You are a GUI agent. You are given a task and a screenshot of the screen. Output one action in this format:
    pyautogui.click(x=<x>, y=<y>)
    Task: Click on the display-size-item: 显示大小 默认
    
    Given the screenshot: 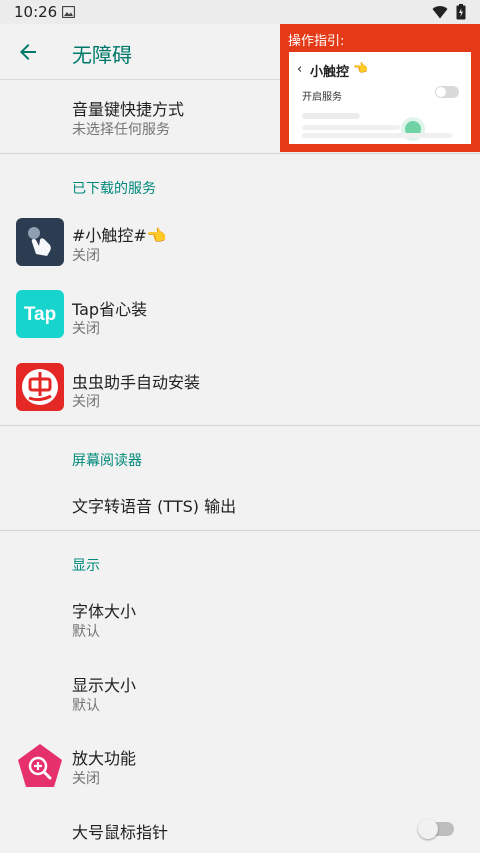 What is the action you would take?
    pyautogui.click(x=240, y=693)
    